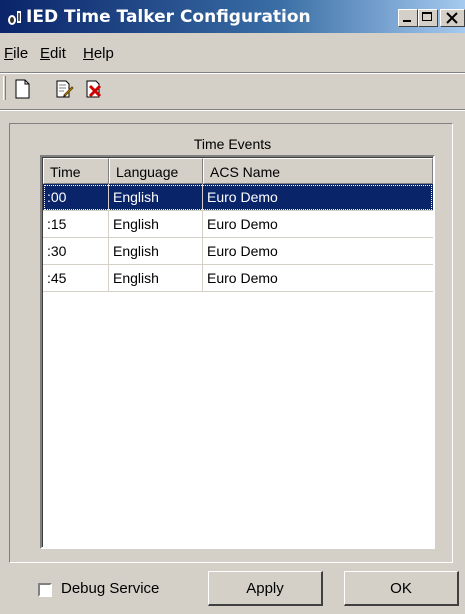  I want to click on menu-edit-accel: E, so click(45, 53).